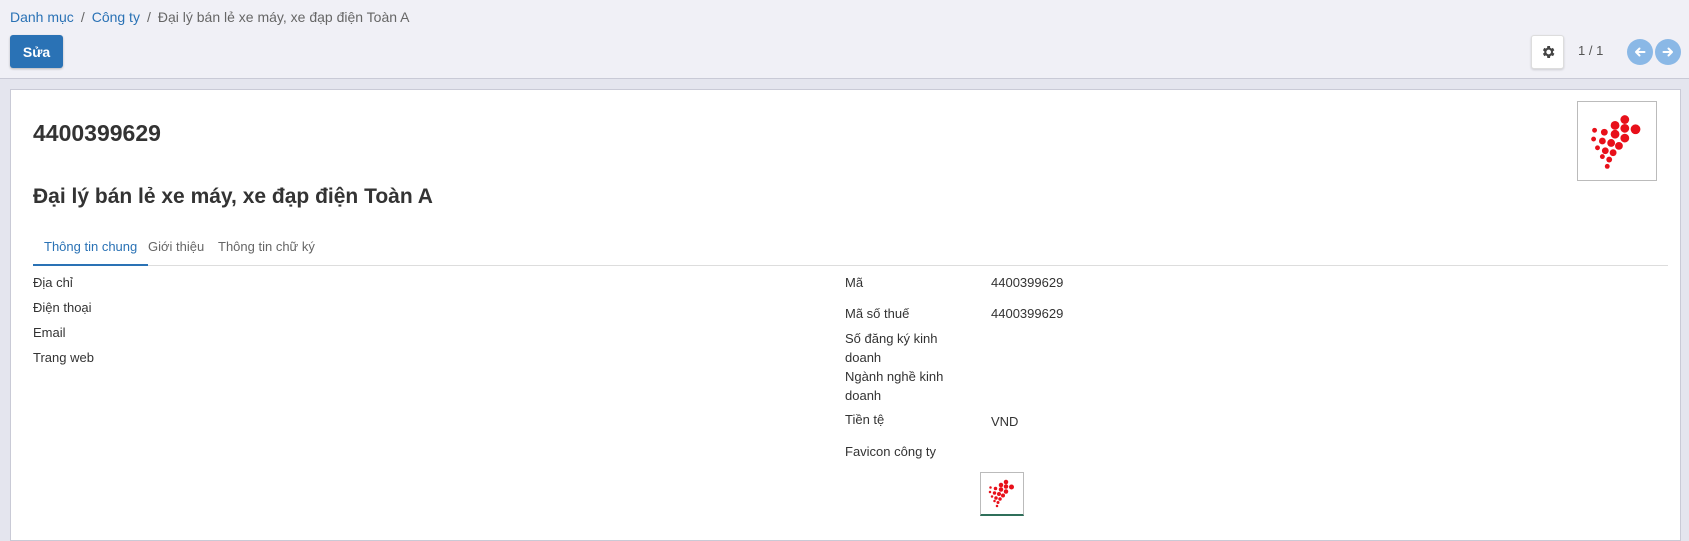  I want to click on breadcrumb-danh-muc: Danh mục, so click(42, 17).